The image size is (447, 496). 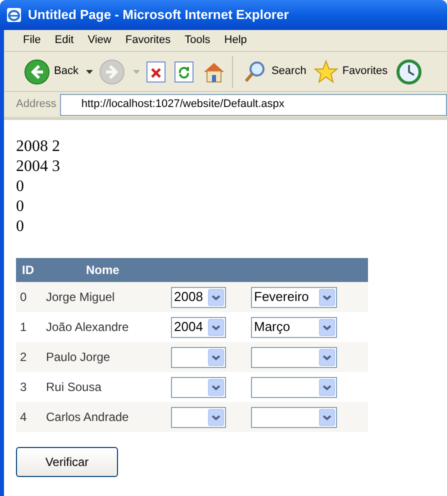 What do you see at coordinates (32, 40) in the screenshot?
I see `menu-item: File` at bounding box center [32, 40].